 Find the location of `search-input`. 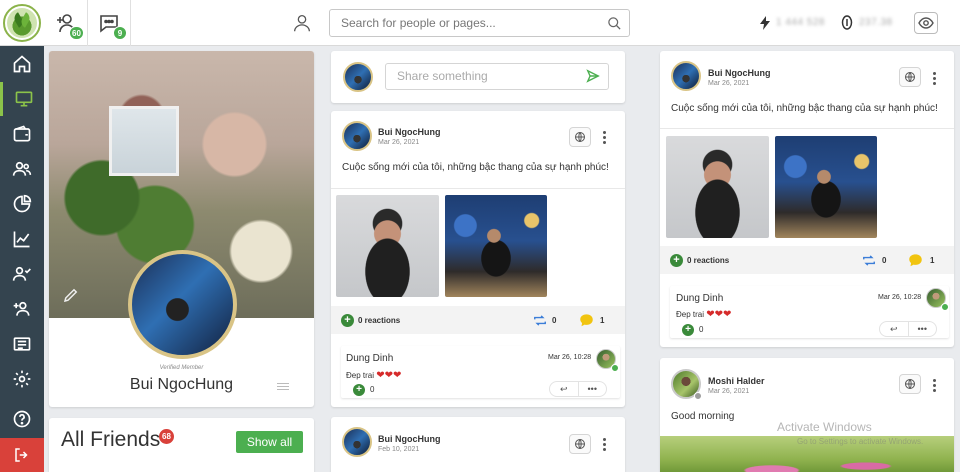

search-input is located at coordinates (465, 23).